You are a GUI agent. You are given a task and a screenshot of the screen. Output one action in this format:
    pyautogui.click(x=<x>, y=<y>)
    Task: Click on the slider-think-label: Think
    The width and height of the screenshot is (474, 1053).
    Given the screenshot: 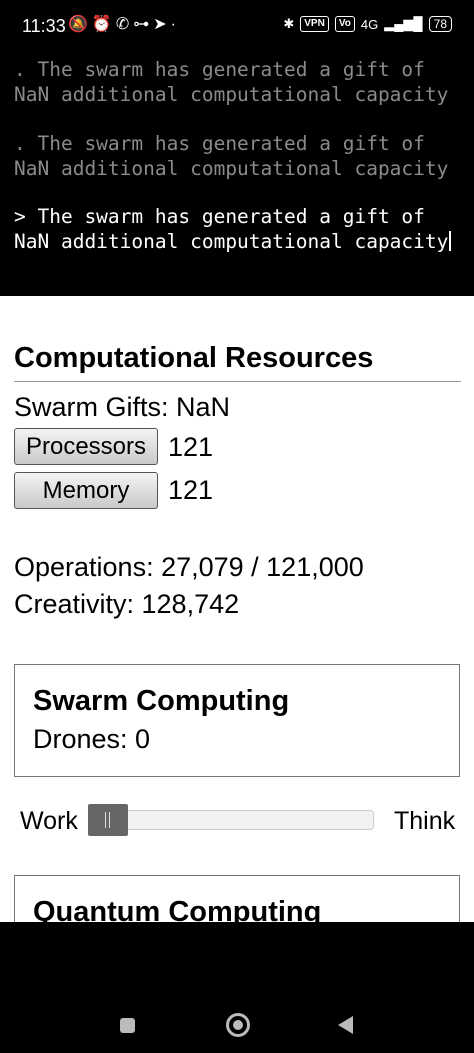 What is the action you would take?
    pyautogui.click(x=425, y=821)
    